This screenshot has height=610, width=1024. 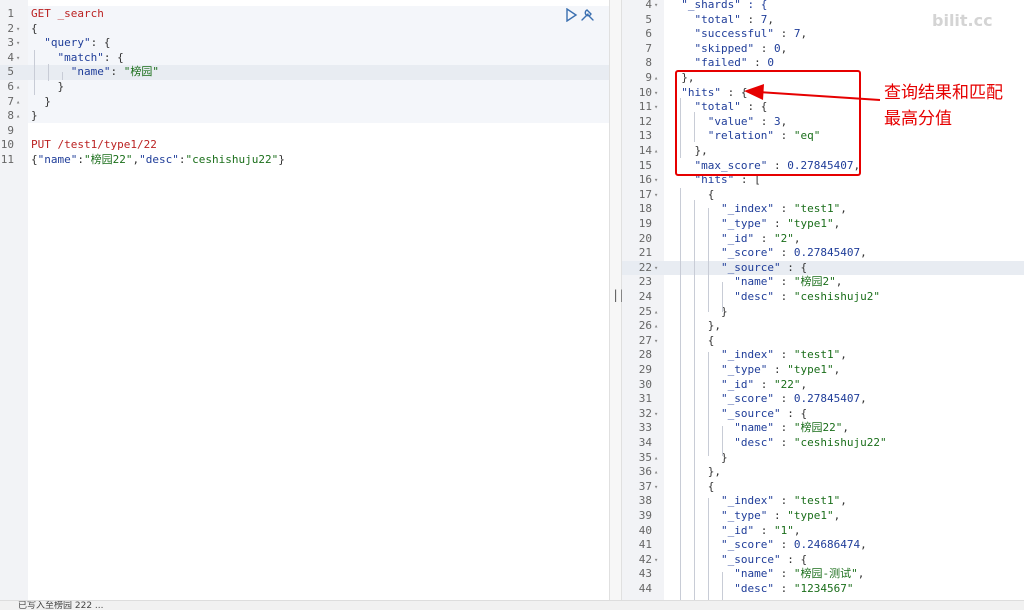 I want to click on annotation-arrow-layer, so click(x=812, y=92).